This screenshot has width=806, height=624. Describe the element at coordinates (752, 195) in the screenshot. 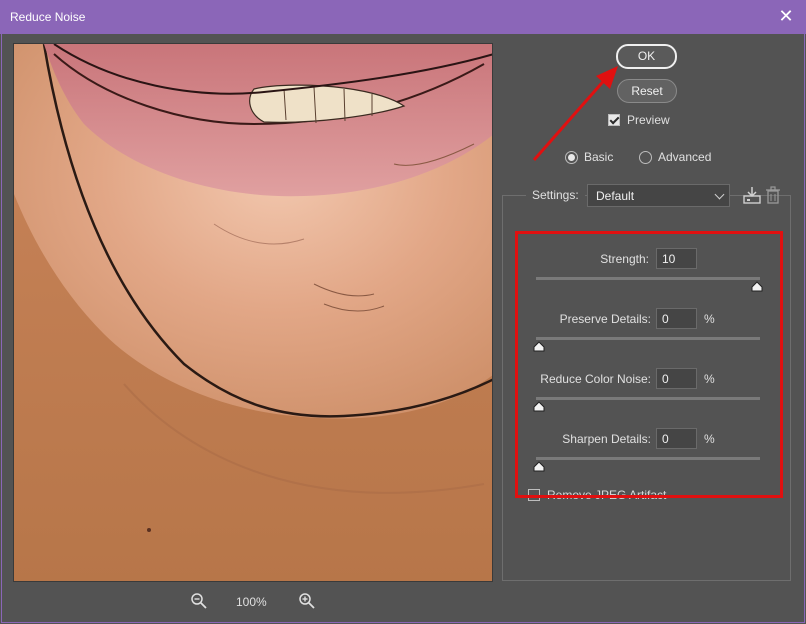

I see `save-preset-icon` at that location.